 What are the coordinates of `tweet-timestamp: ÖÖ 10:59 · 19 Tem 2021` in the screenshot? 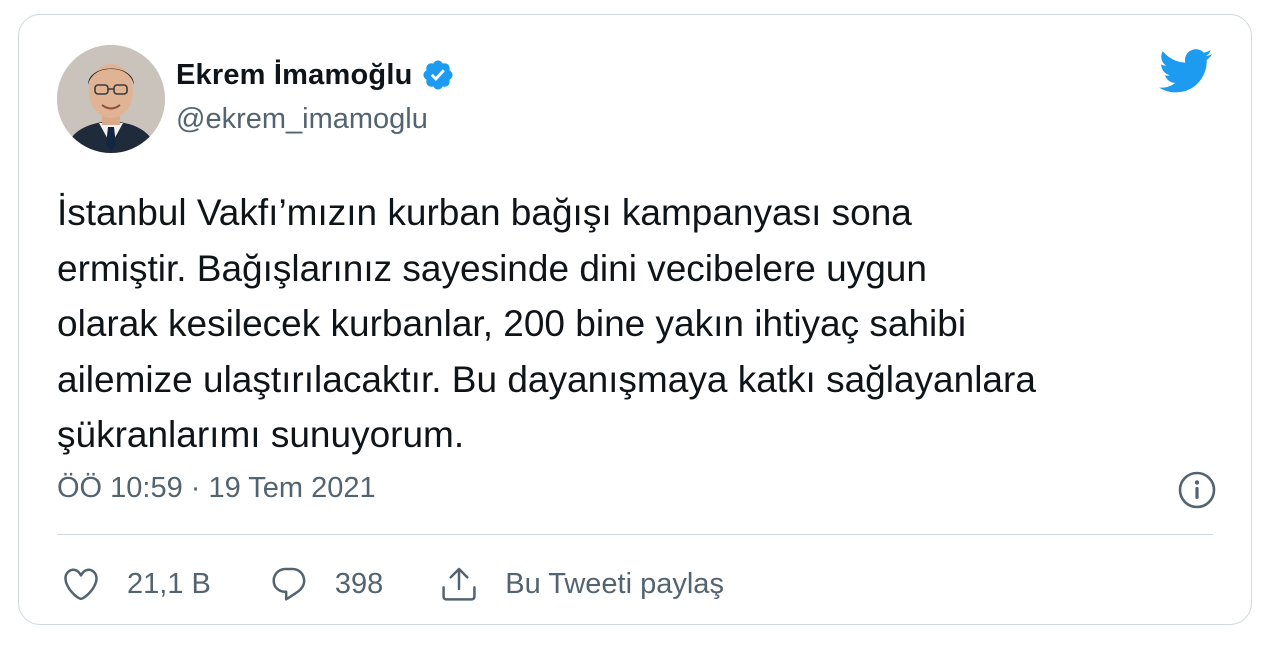 It's located at (216, 488).